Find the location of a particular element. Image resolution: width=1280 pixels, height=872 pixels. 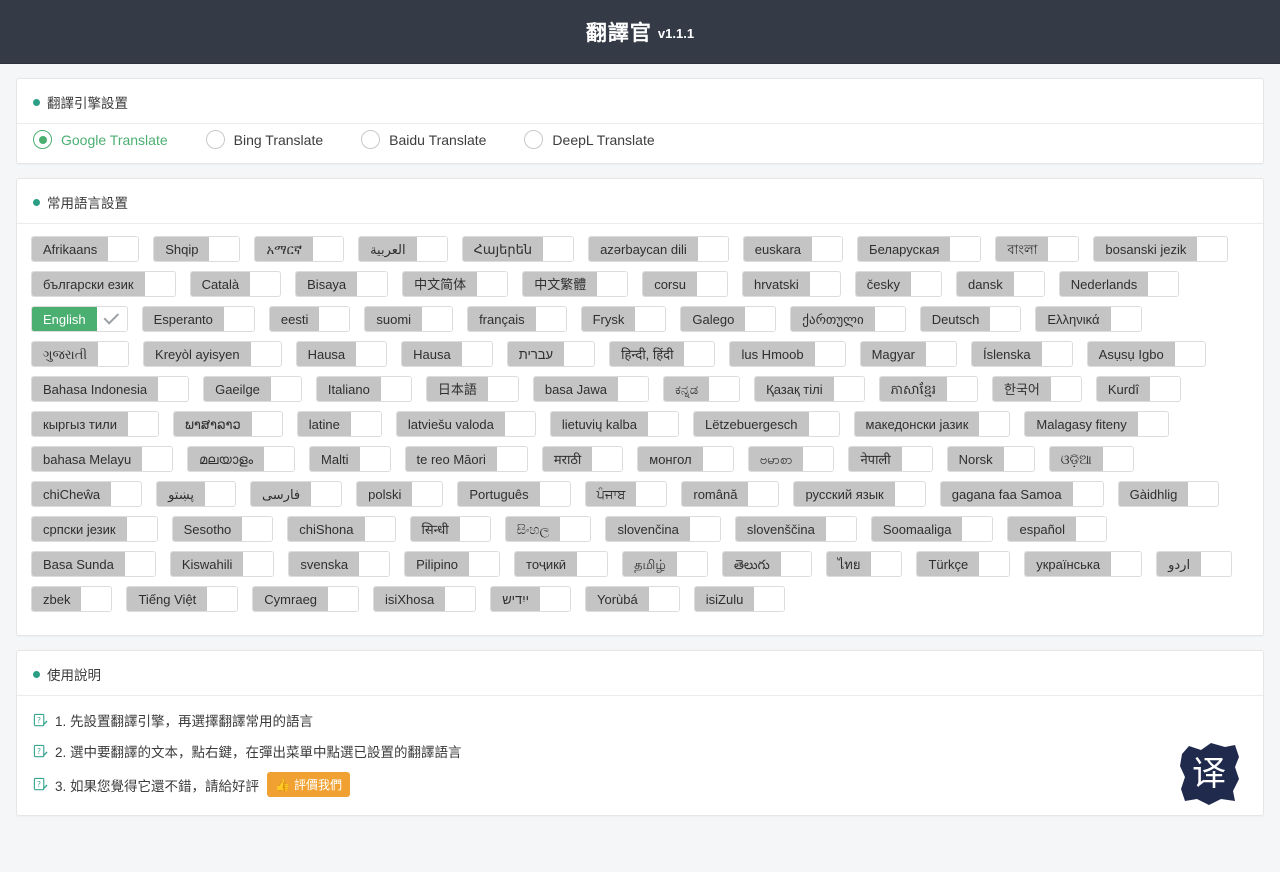

language-chip: тоҷикӣ is located at coordinates (561, 564).